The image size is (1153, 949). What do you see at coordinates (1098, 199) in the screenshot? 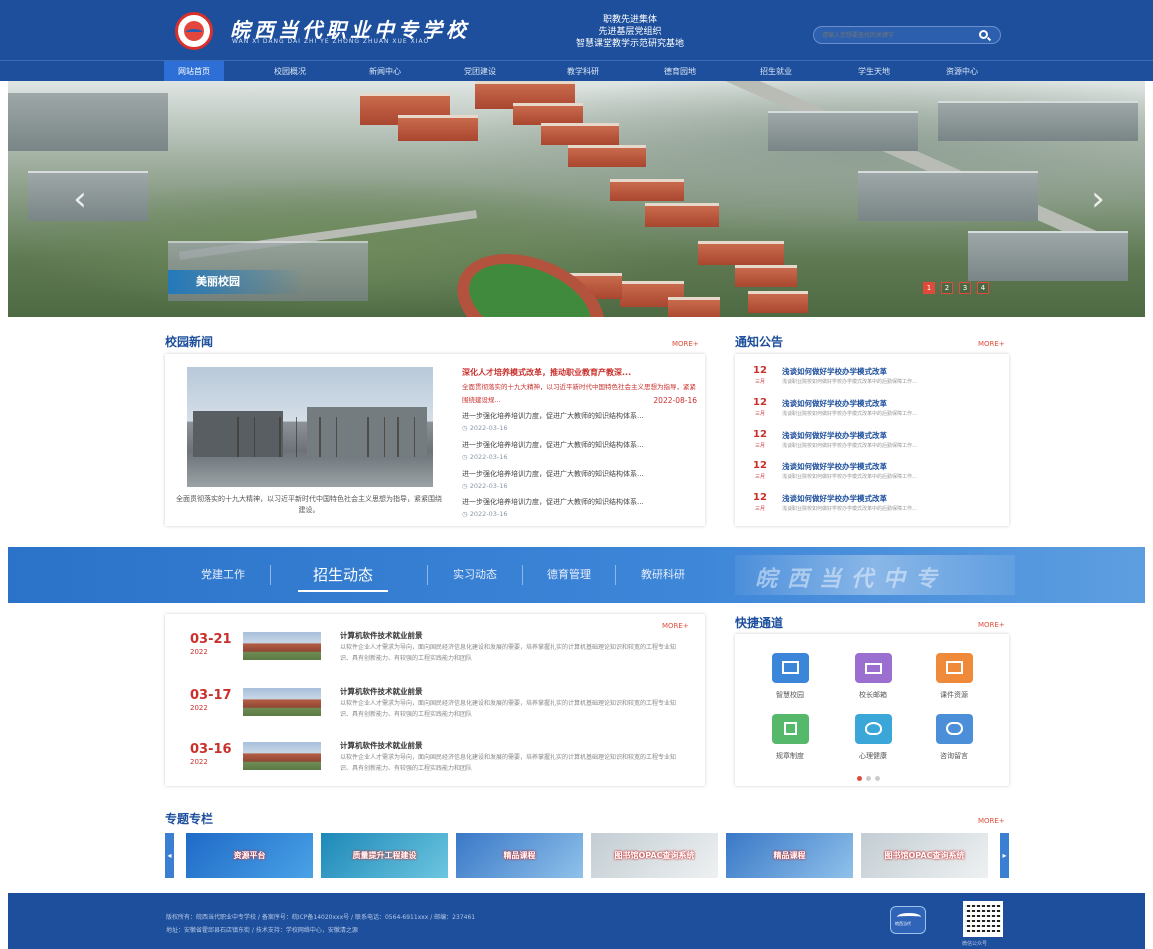
I see `banner-next-arrow: ›` at bounding box center [1098, 199].